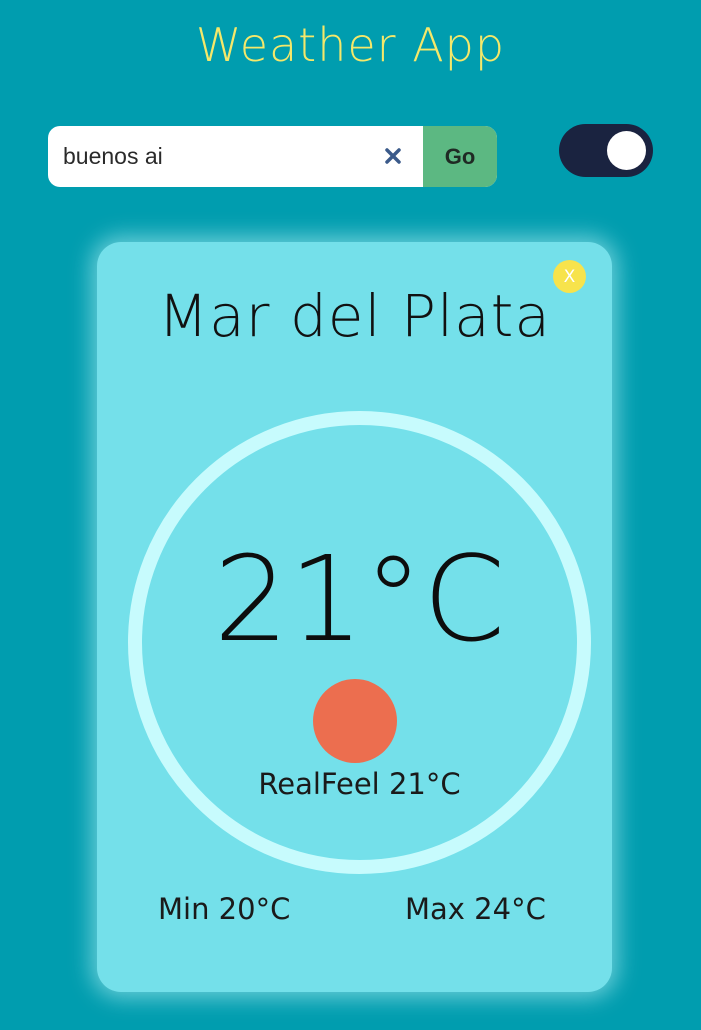 This screenshot has width=701, height=1030. What do you see at coordinates (354, 316) in the screenshot?
I see `city-name: Mar del Plata` at bounding box center [354, 316].